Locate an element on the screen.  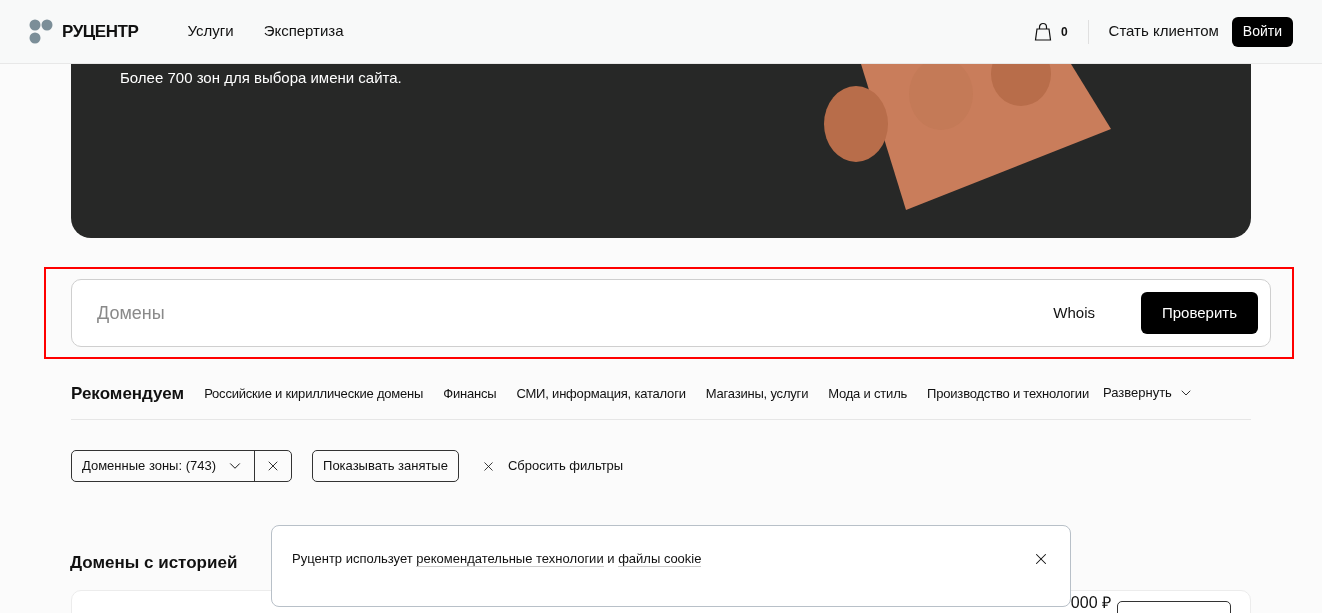
nav-link: Экспертиза is located at coordinates (303, 31).